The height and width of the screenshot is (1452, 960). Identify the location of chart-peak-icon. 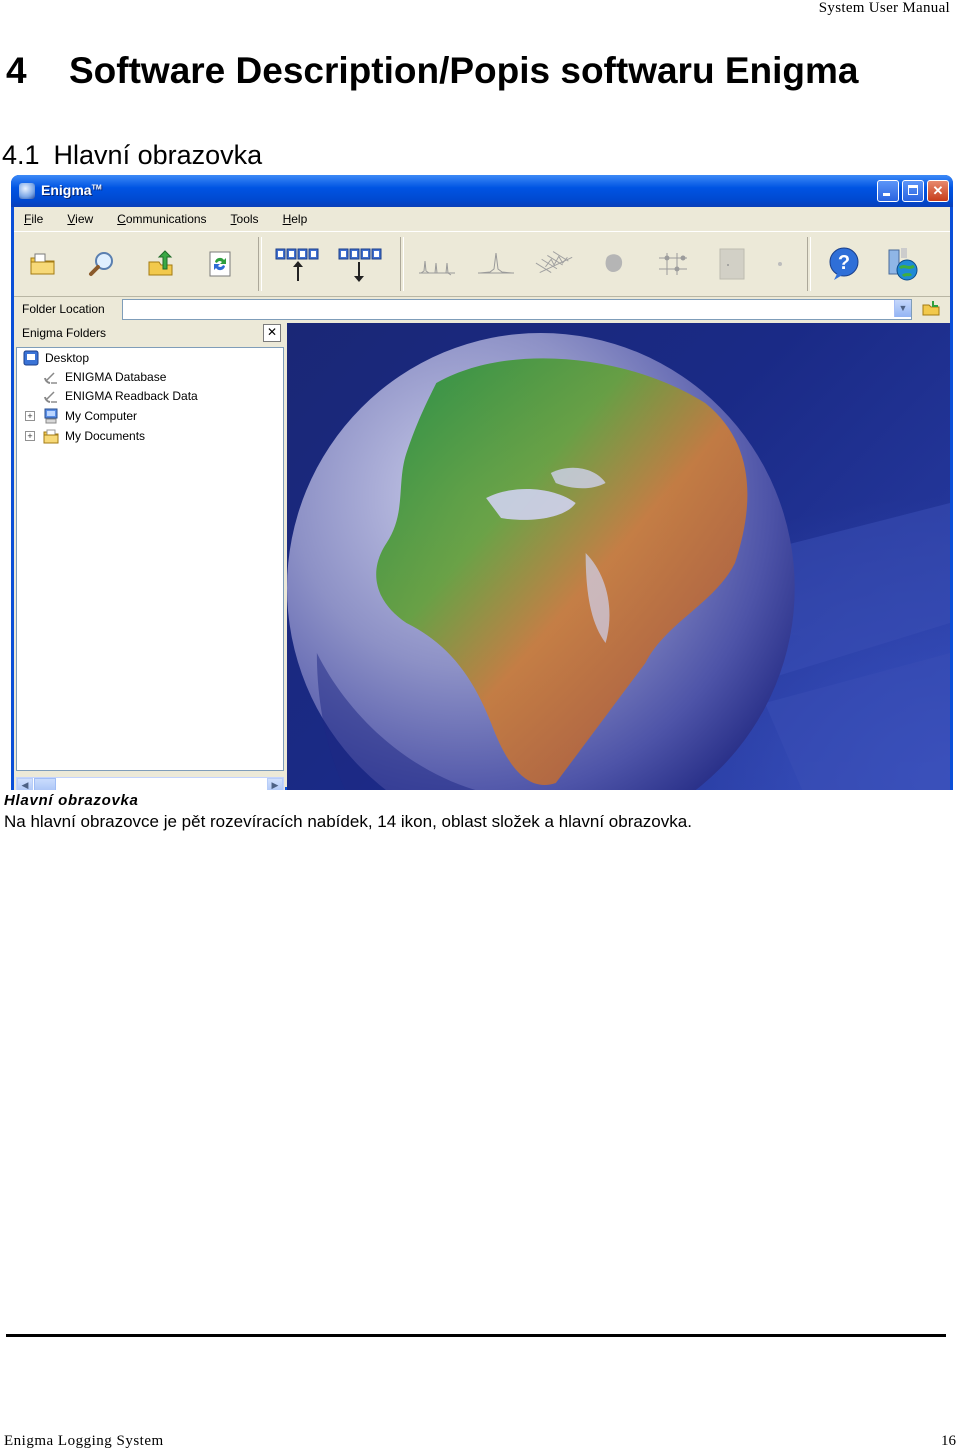
(496, 263).